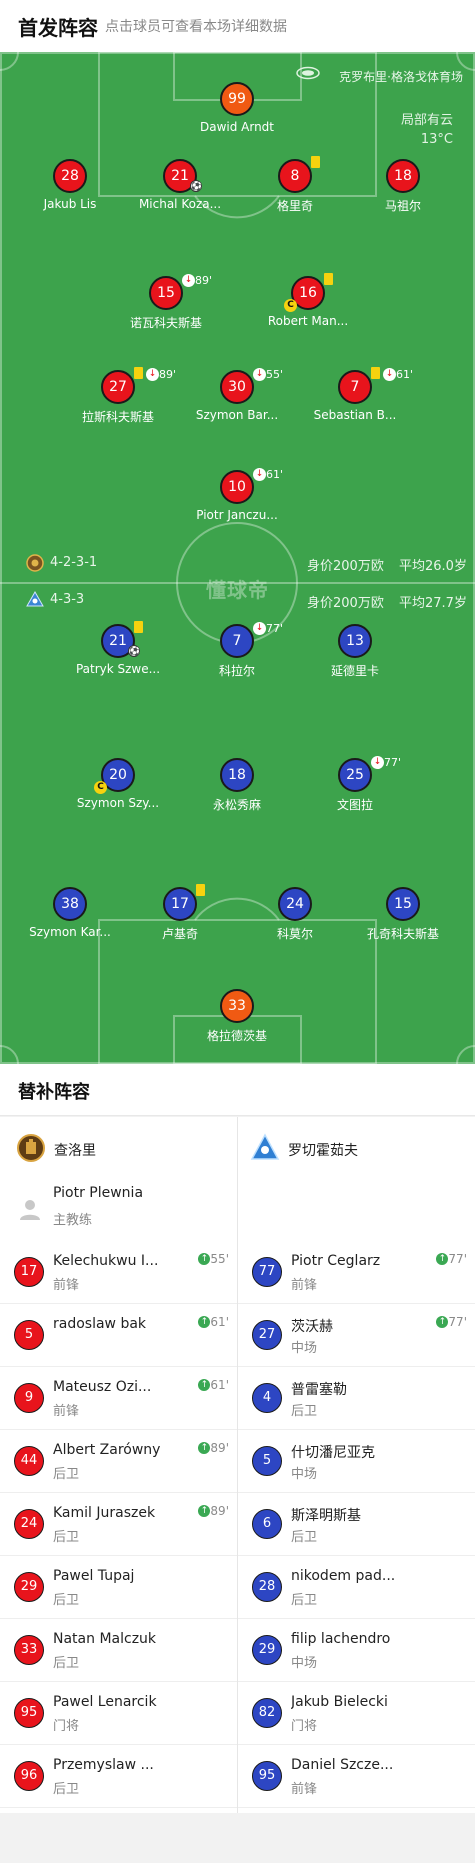 Image resolution: width=475 pixels, height=1863 pixels. I want to click on bench-row: 77 Piotr Ceglarz 前锋 ↑ 77', so click(356, 1272).